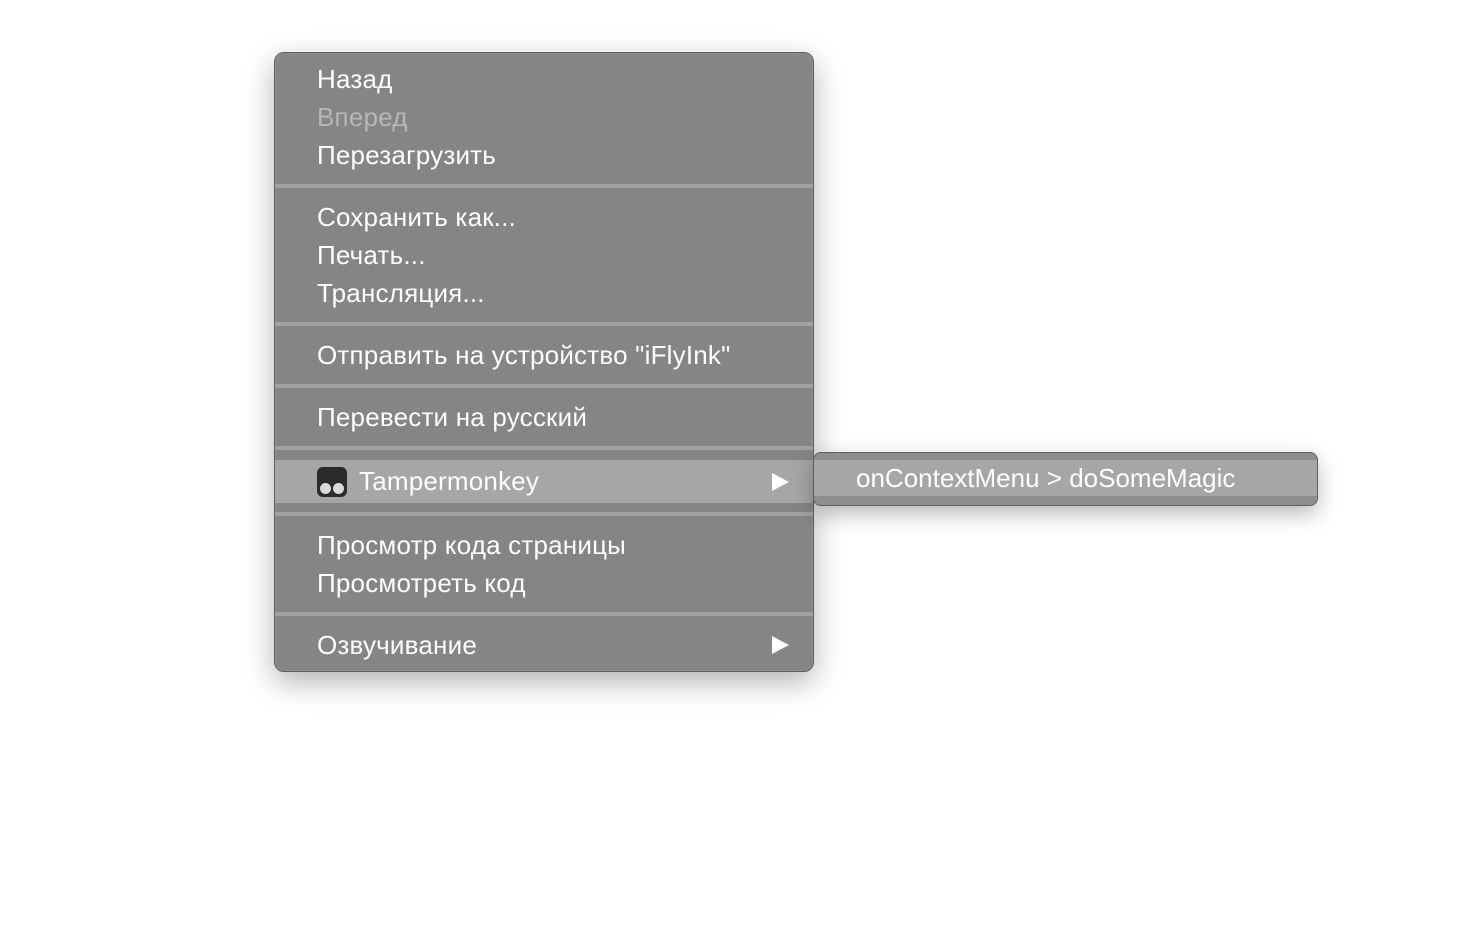  Describe the element at coordinates (544, 583) in the screenshot. I see `menu-item-inspect: Просмотреть код` at that location.